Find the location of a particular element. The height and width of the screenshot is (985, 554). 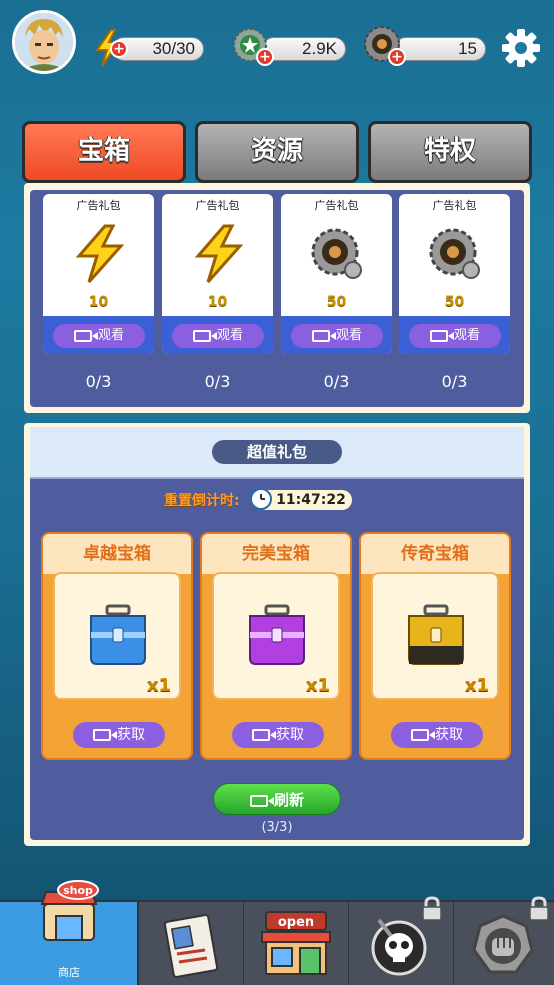

settings-gear-icon is located at coordinates (521, 48).